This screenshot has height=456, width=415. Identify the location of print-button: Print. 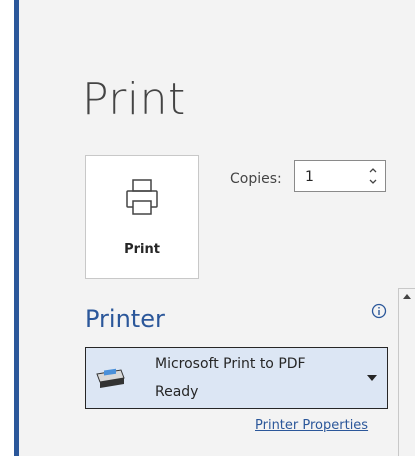
(142, 217).